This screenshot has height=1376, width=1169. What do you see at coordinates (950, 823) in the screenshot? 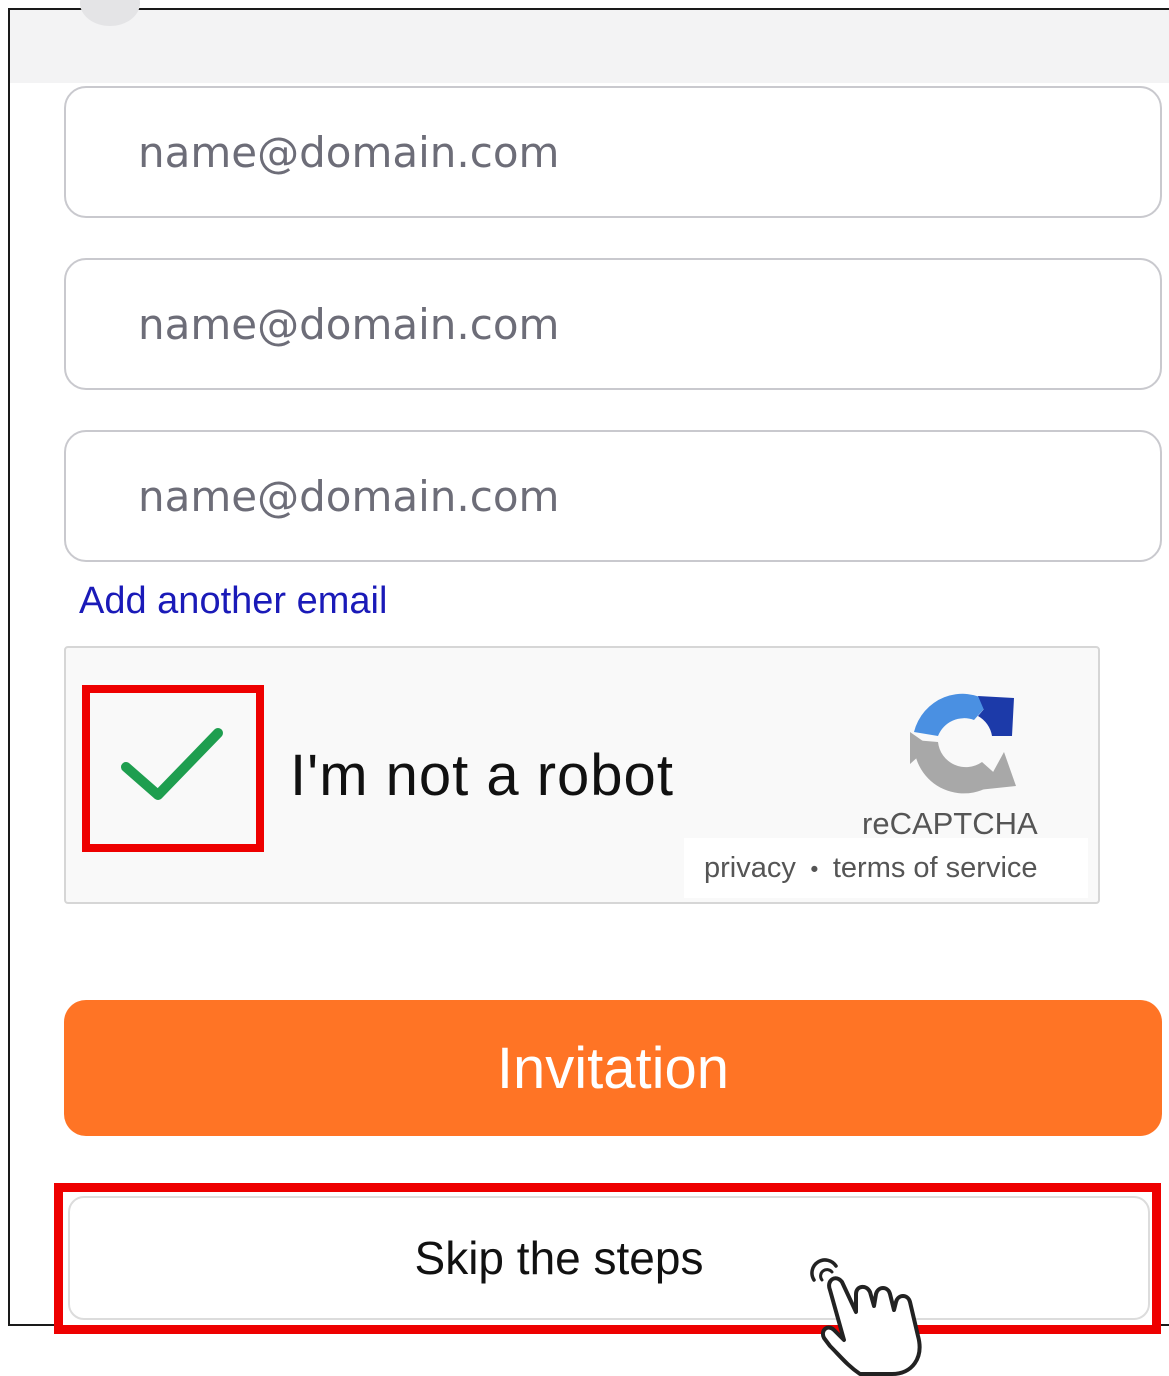
I see `recaptcha-brand: reCAPTCHA` at bounding box center [950, 823].